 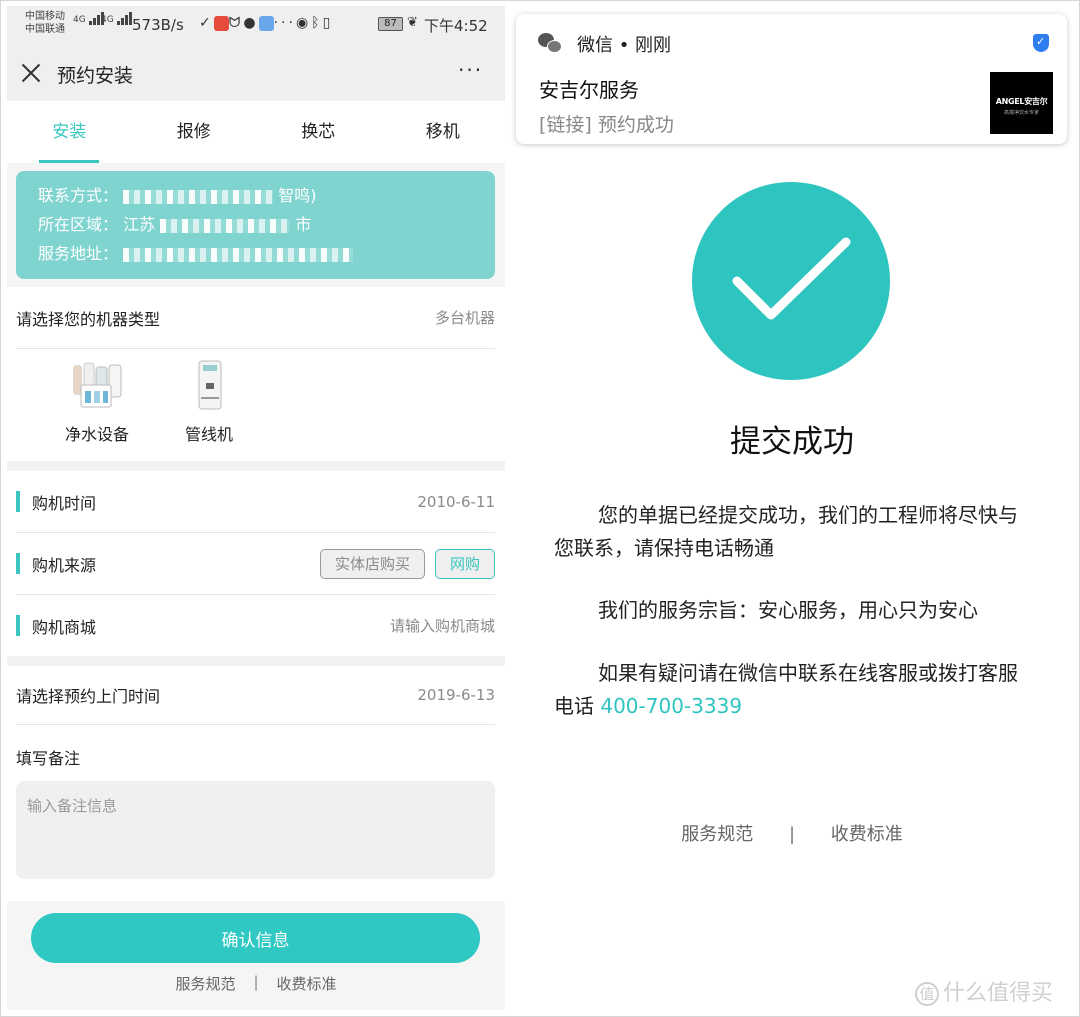 What do you see at coordinates (69, 132) in the screenshot?
I see `tab-install: 安装` at bounding box center [69, 132].